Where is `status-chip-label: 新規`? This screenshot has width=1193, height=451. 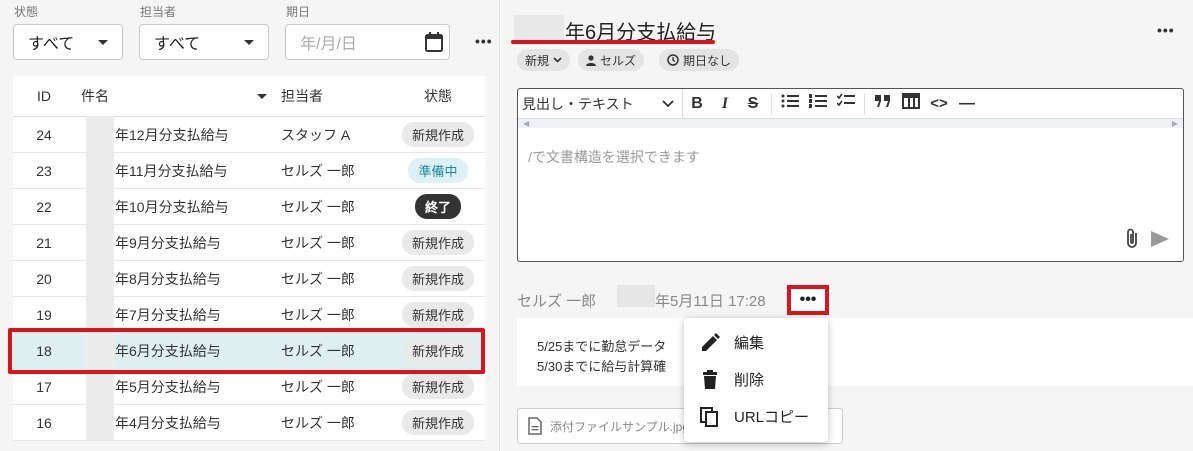
status-chip-label: 新規 is located at coordinates (537, 60).